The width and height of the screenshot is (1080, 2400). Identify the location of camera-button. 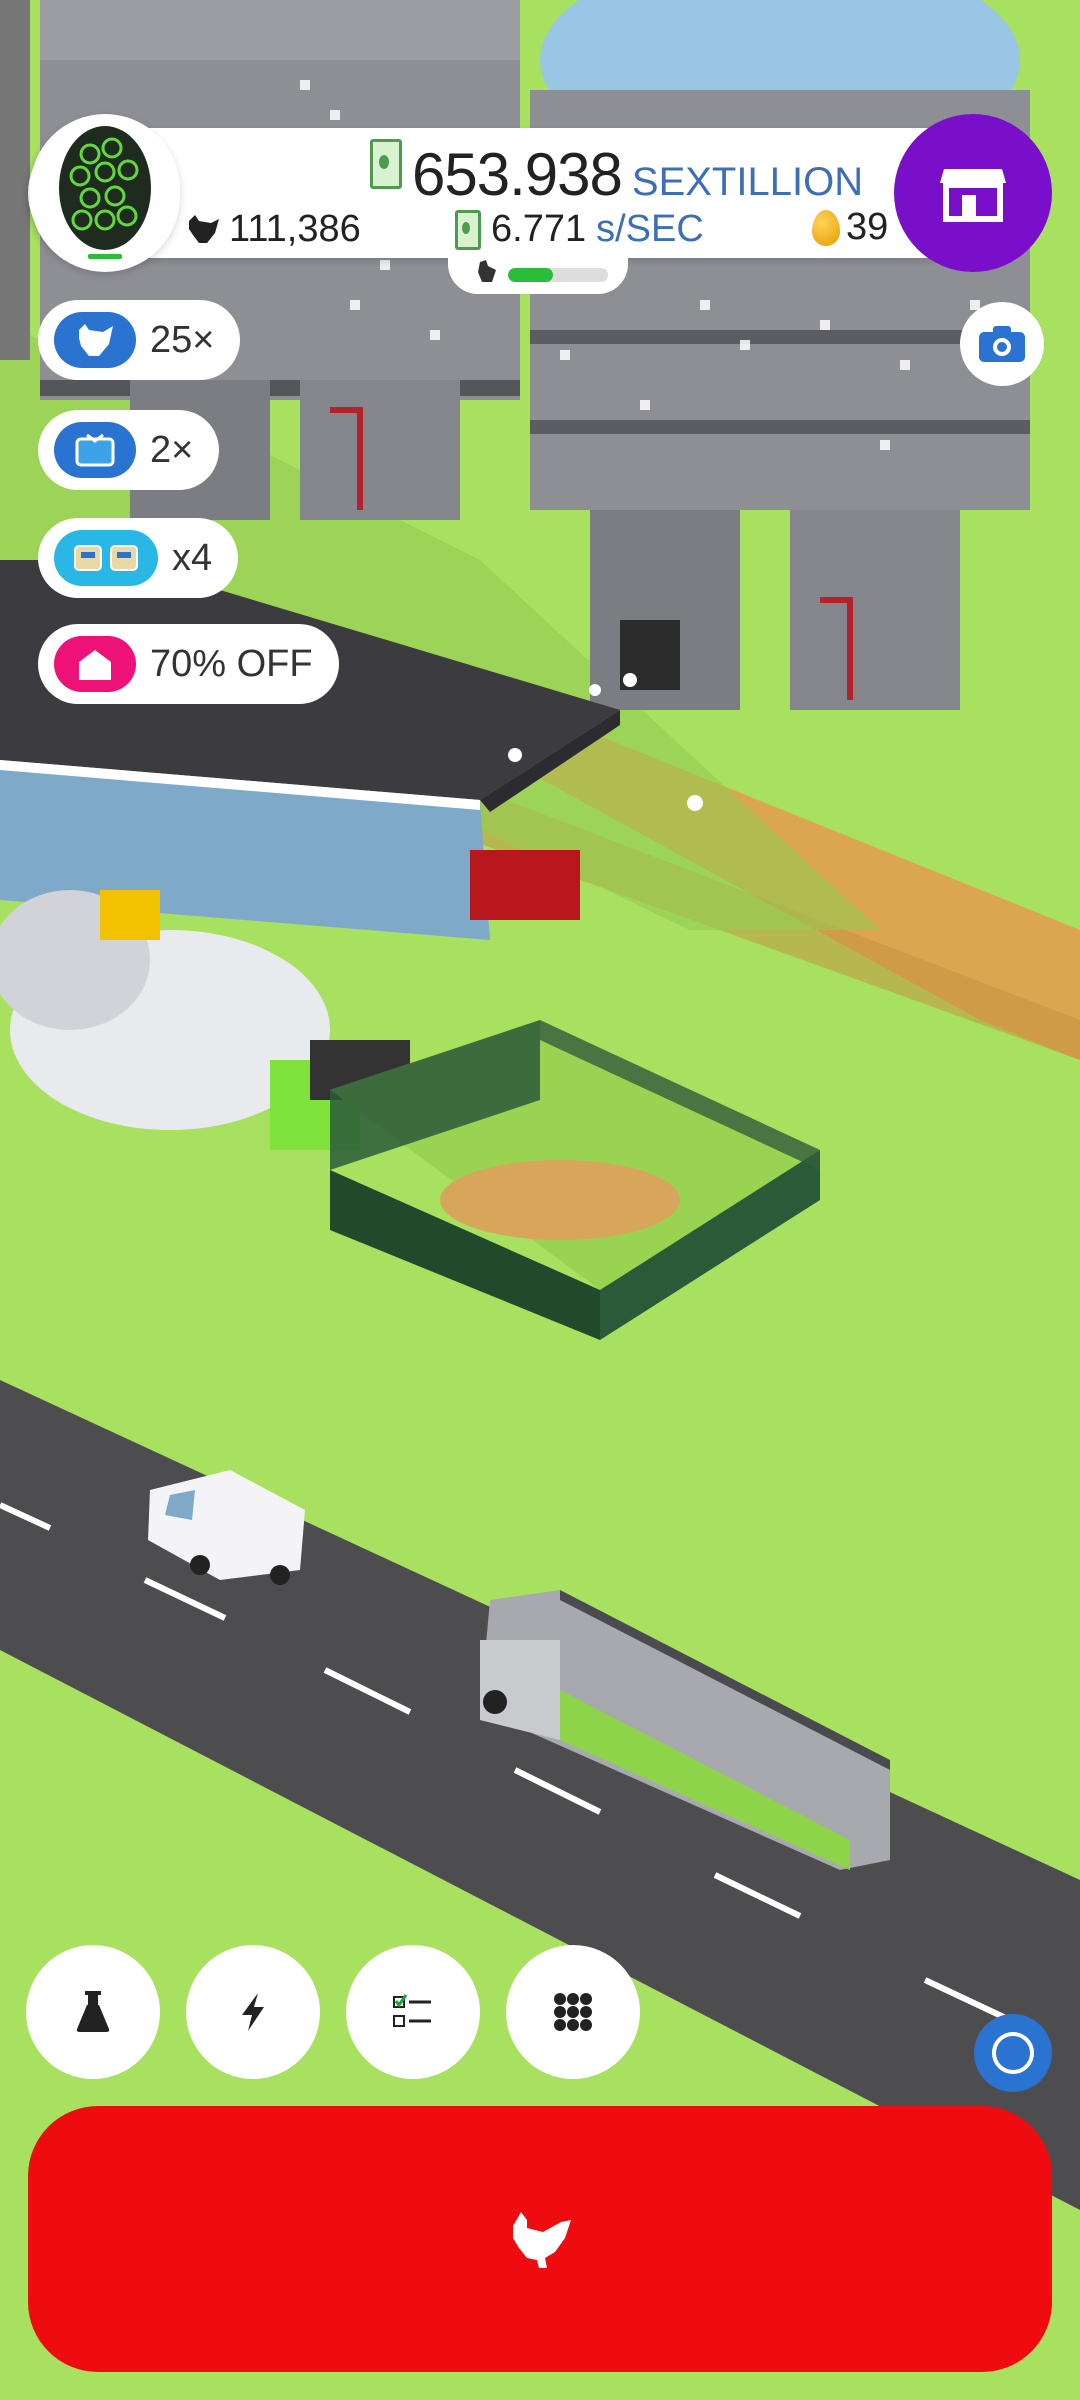
(1002, 344).